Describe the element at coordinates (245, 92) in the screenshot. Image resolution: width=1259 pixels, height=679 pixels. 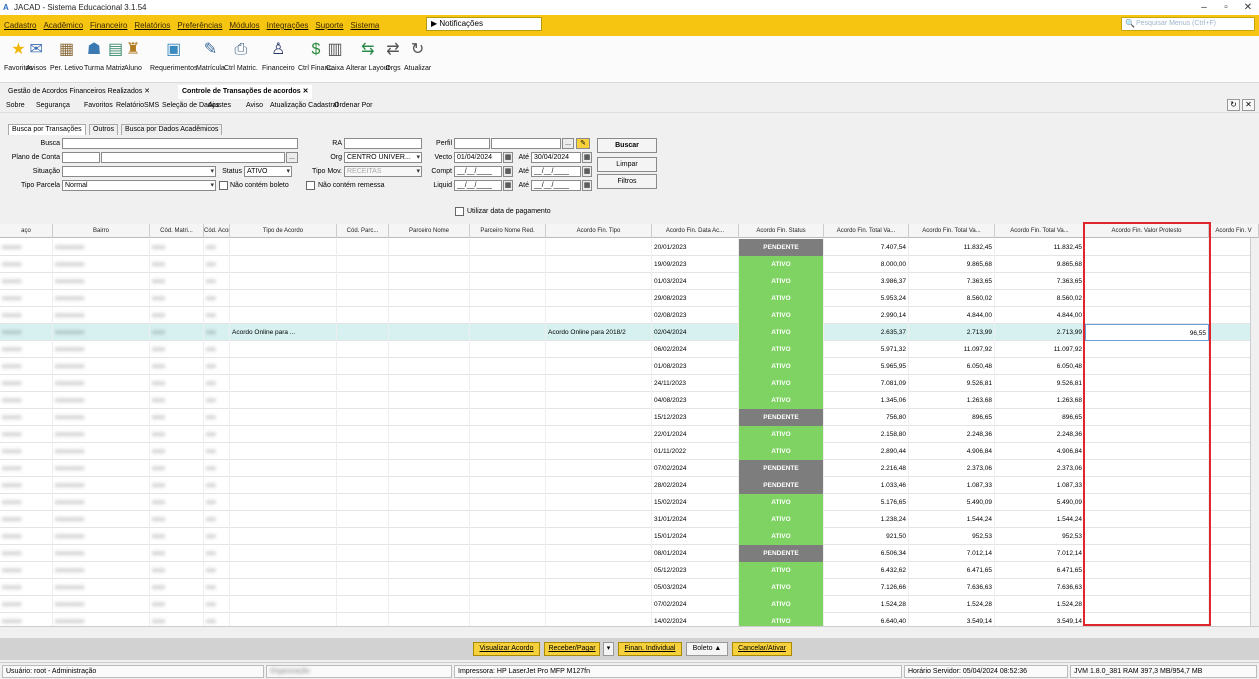
I see `tab-controle-transacoes: Controle de Transações de acordos ✕` at that location.